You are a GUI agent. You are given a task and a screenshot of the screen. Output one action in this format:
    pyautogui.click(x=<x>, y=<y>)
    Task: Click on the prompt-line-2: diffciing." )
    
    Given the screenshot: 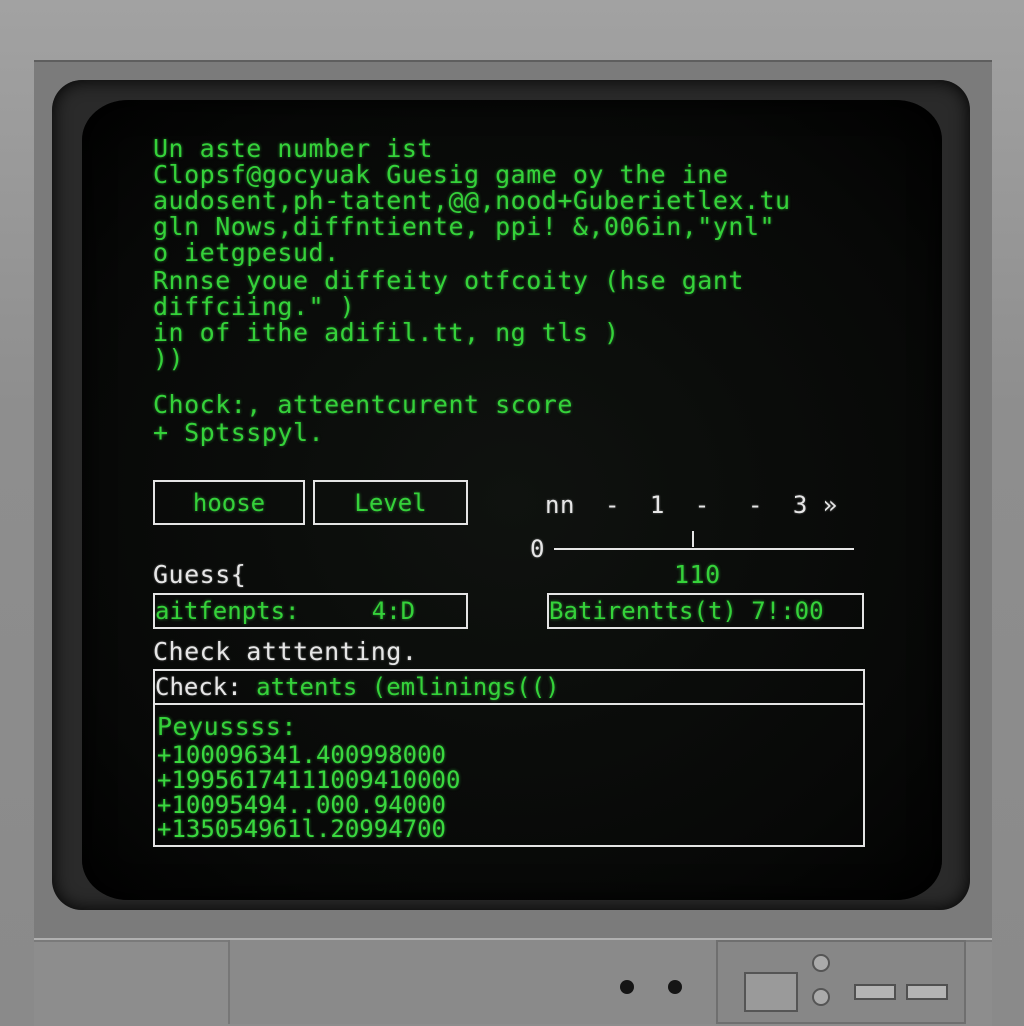 What is the action you would take?
    pyautogui.click(x=254, y=306)
    